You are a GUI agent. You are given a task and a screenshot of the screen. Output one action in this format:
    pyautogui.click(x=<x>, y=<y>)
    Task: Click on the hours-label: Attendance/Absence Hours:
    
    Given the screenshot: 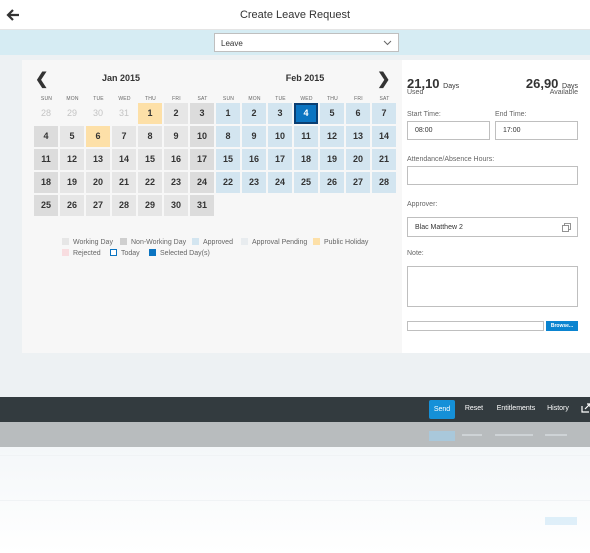 What is the action you would take?
    pyautogui.click(x=451, y=159)
    